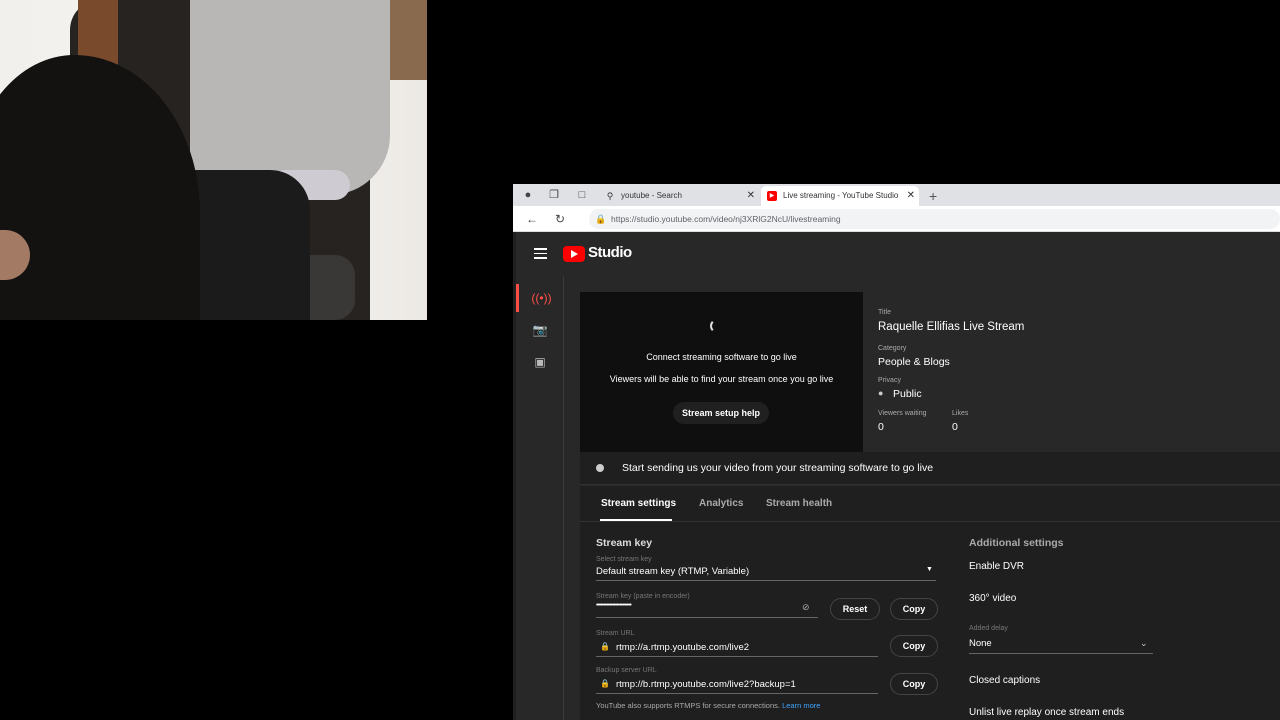 Image resolution: width=1280 pixels, height=720 pixels. Describe the element at coordinates (600, 468) in the screenshot. I see `status-dot-icon` at that location.